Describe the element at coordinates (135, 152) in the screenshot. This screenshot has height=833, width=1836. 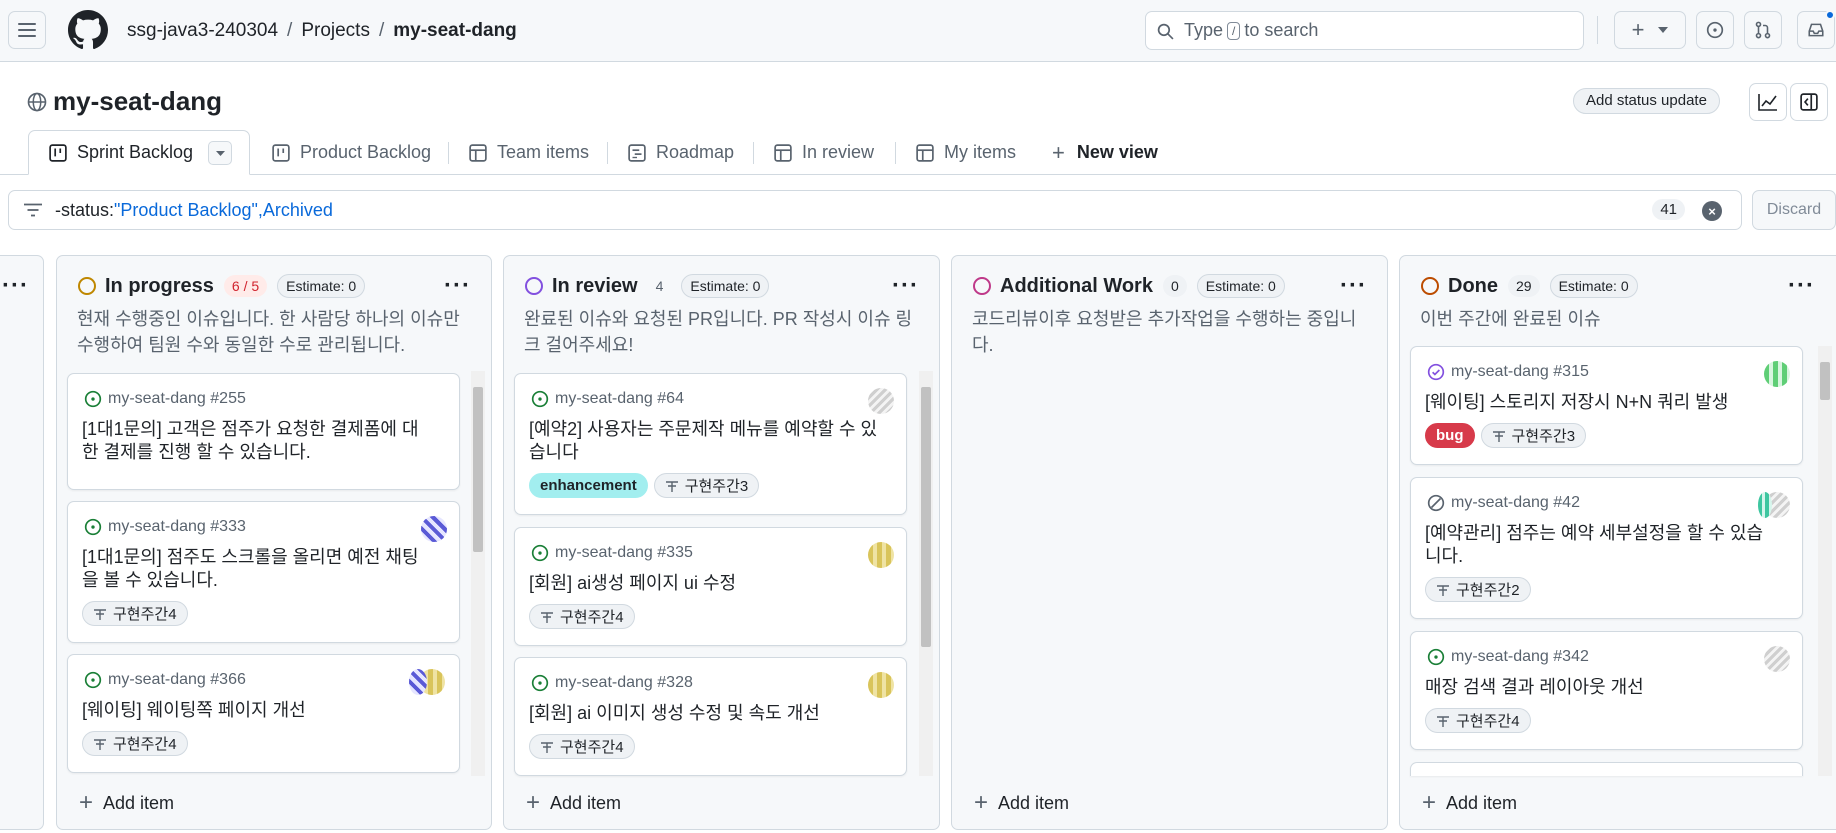
I see `tab-label: Sprint Backlog` at that location.